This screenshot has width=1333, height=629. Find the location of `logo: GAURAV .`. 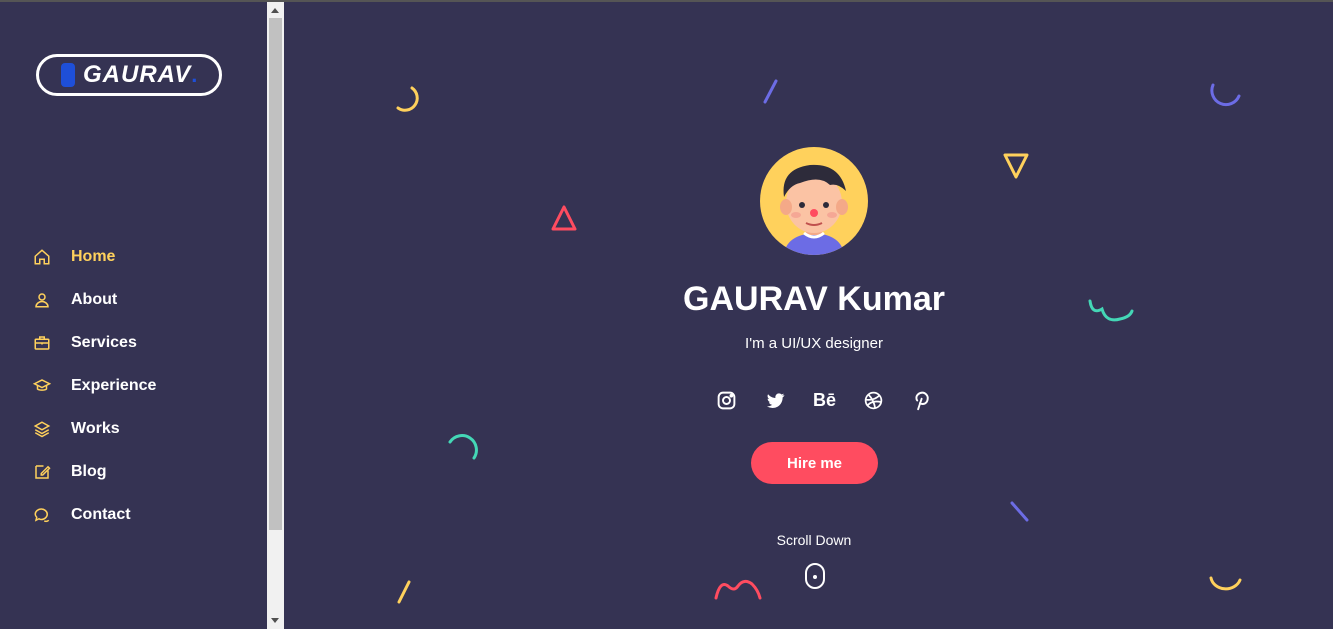

logo: GAURAV . is located at coordinates (129, 75).